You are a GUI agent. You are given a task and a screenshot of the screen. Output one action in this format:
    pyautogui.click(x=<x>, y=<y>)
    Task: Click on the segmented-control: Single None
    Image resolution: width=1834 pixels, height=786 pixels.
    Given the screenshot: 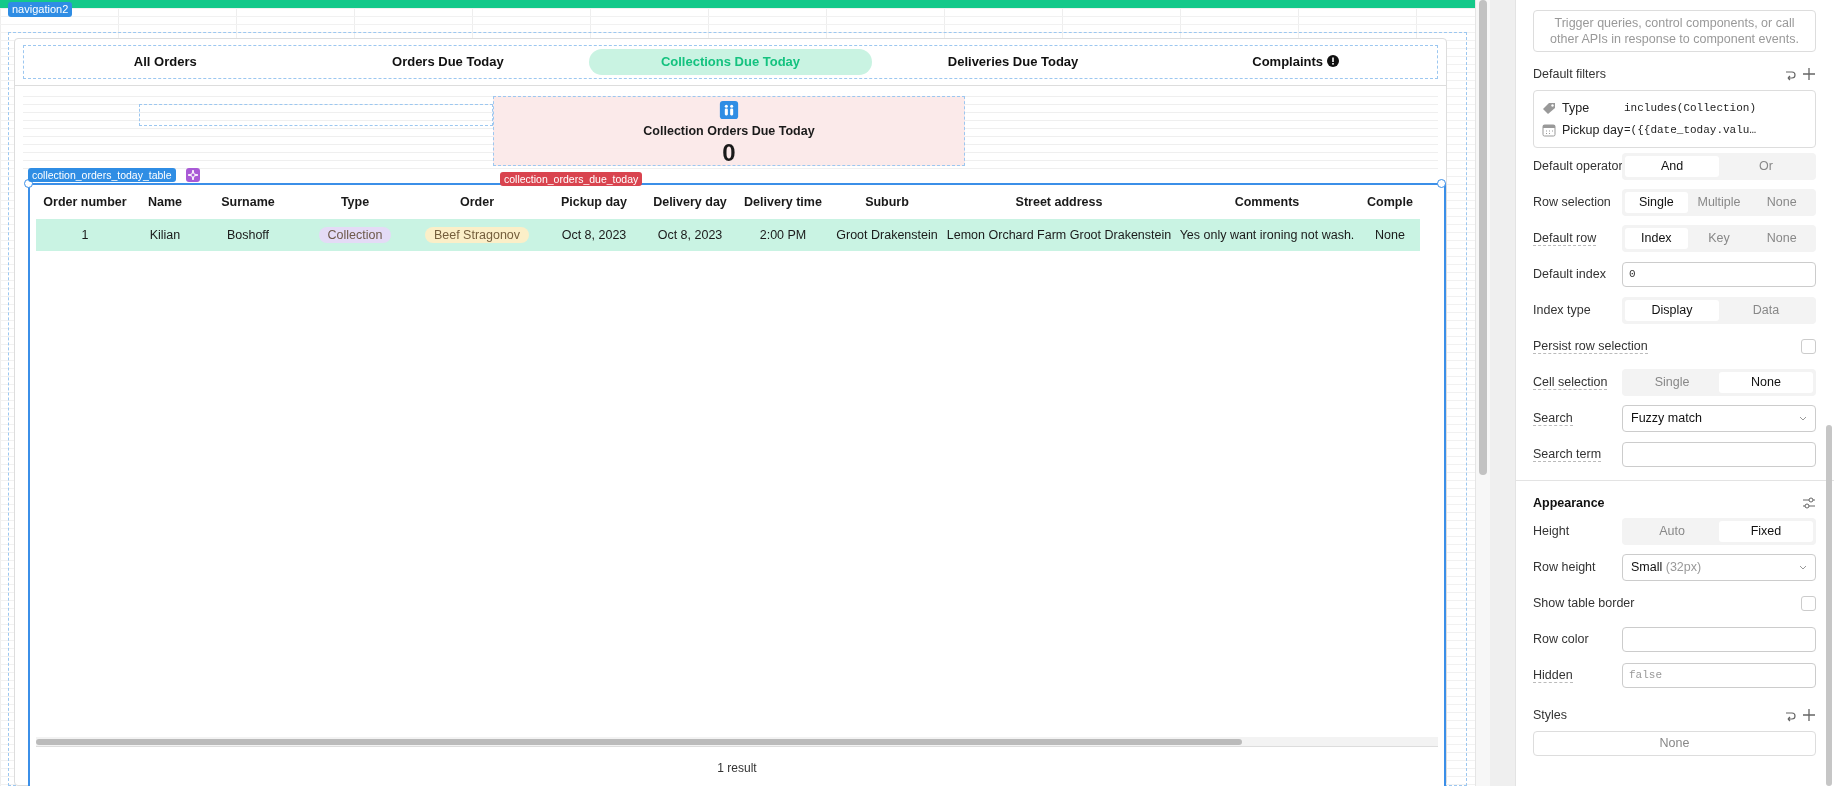 What is the action you would take?
    pyautogui.click(x=1719, y=382)
    